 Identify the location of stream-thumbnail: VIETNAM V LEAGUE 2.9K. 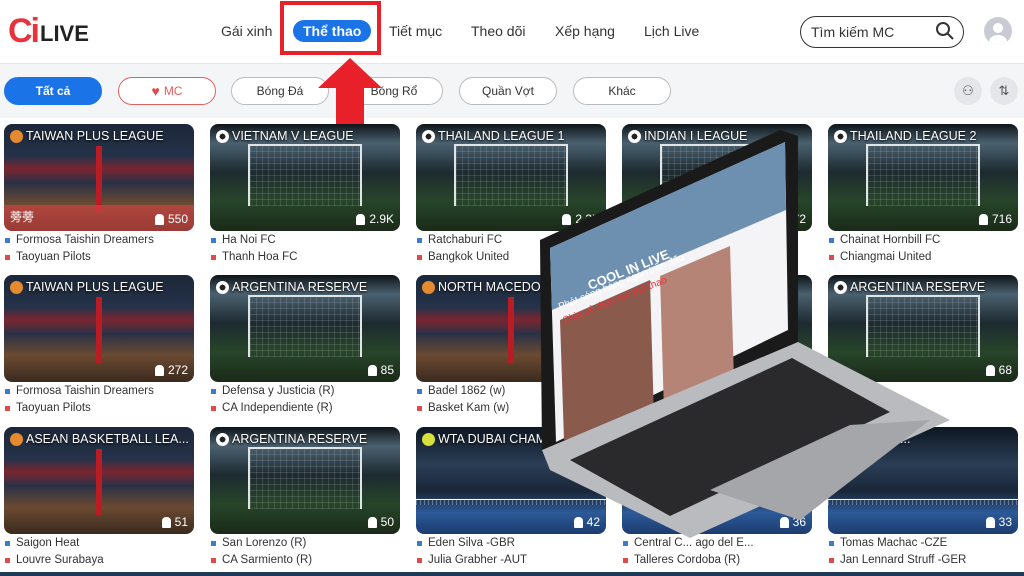
(305, 177).